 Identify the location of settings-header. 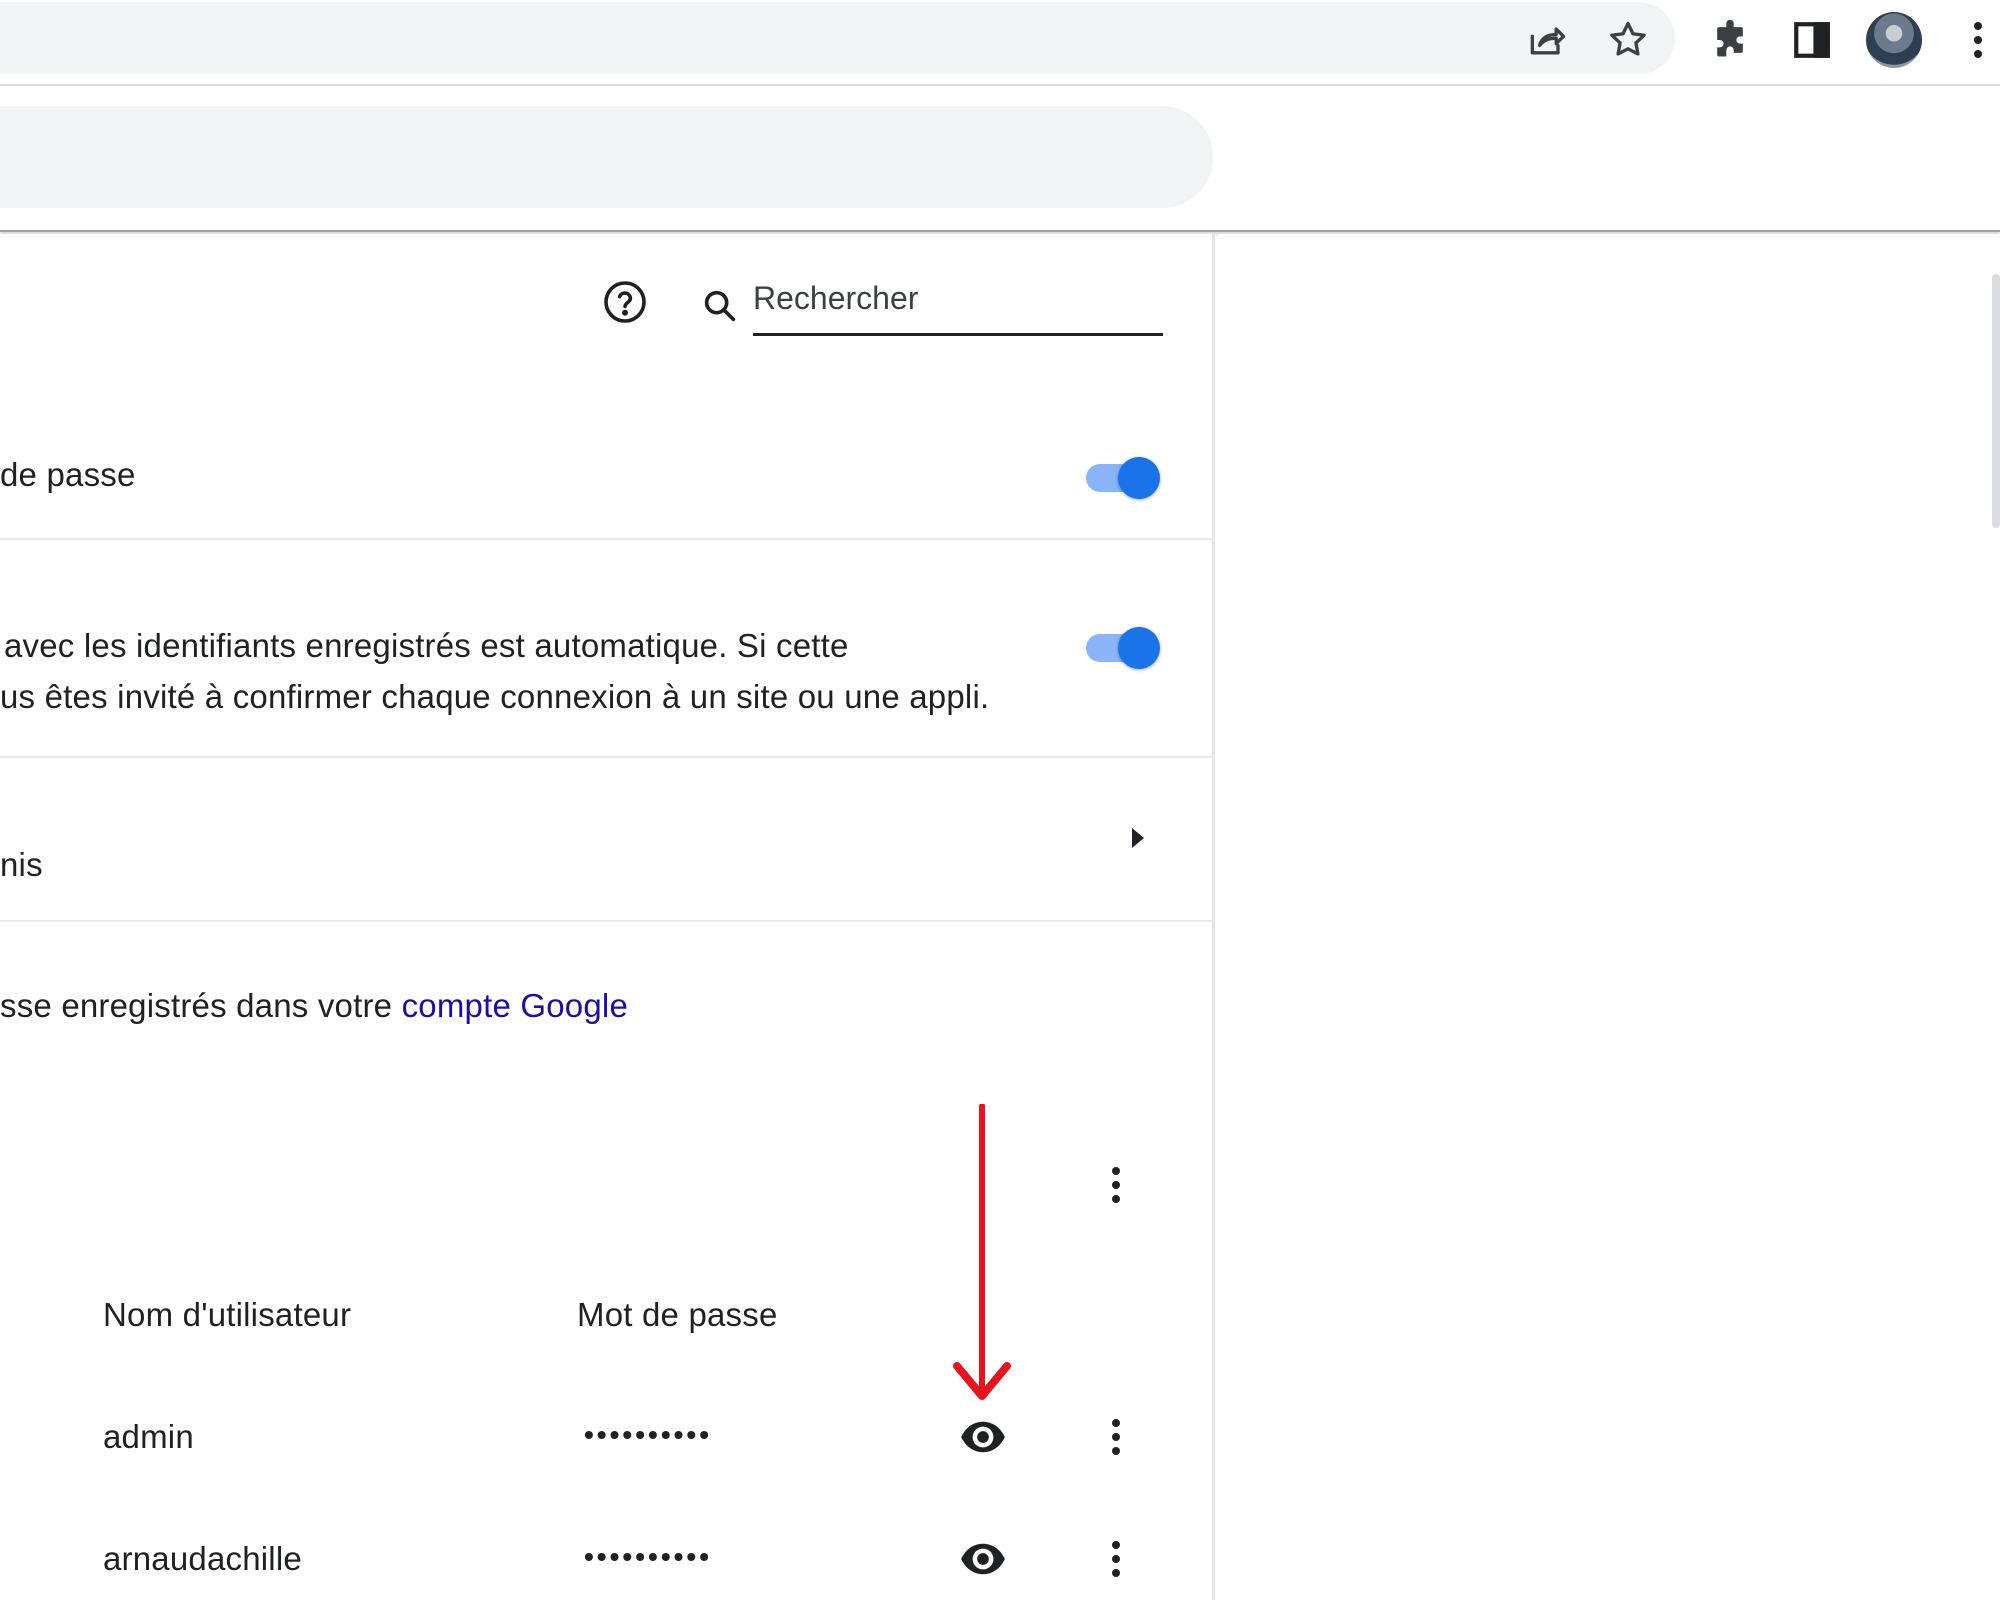
(1000, 160).